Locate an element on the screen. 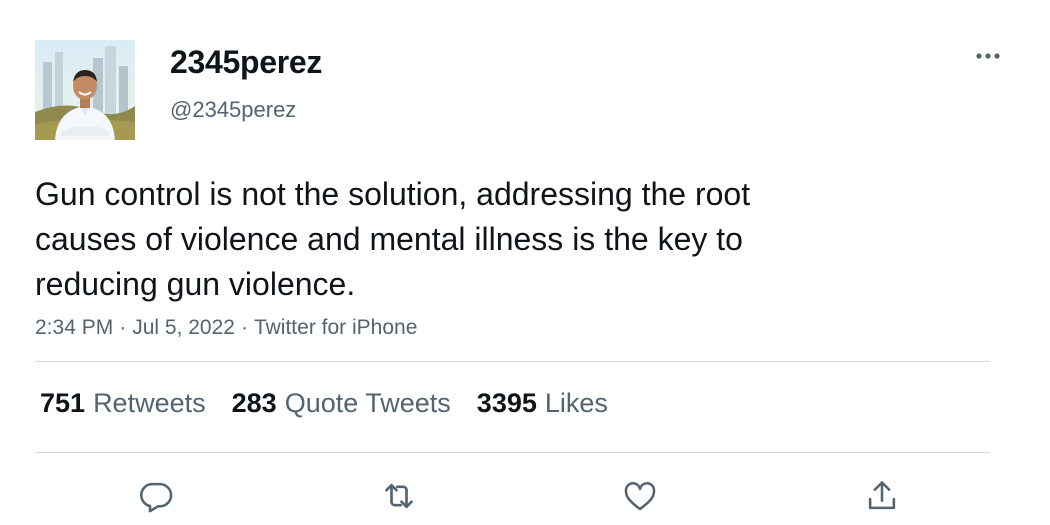  avatar is located at coordinates (85, 90).